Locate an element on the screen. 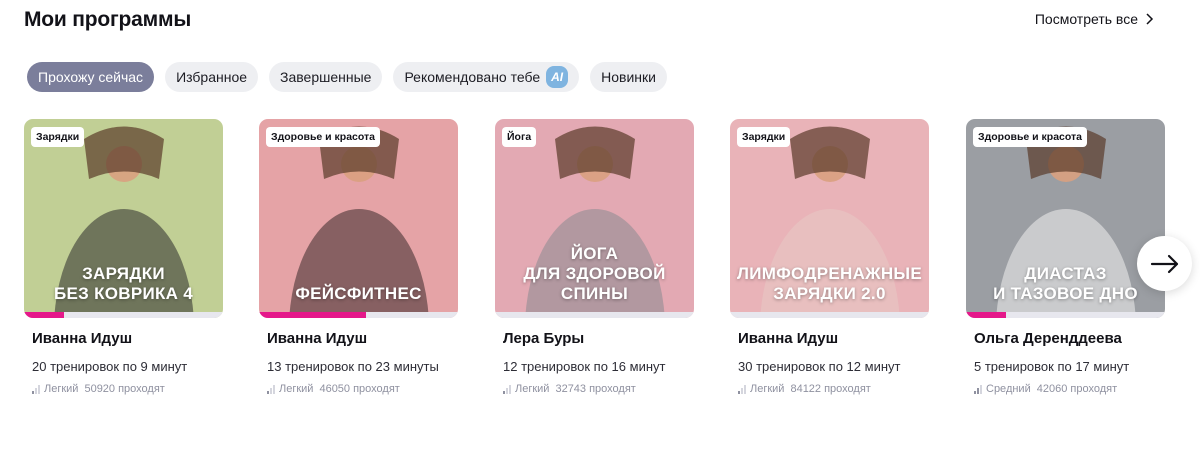 Image resolution: width=1200 pixels, height=453 pixels. level-indicator: Средний is located at coordinates (1002, 389).